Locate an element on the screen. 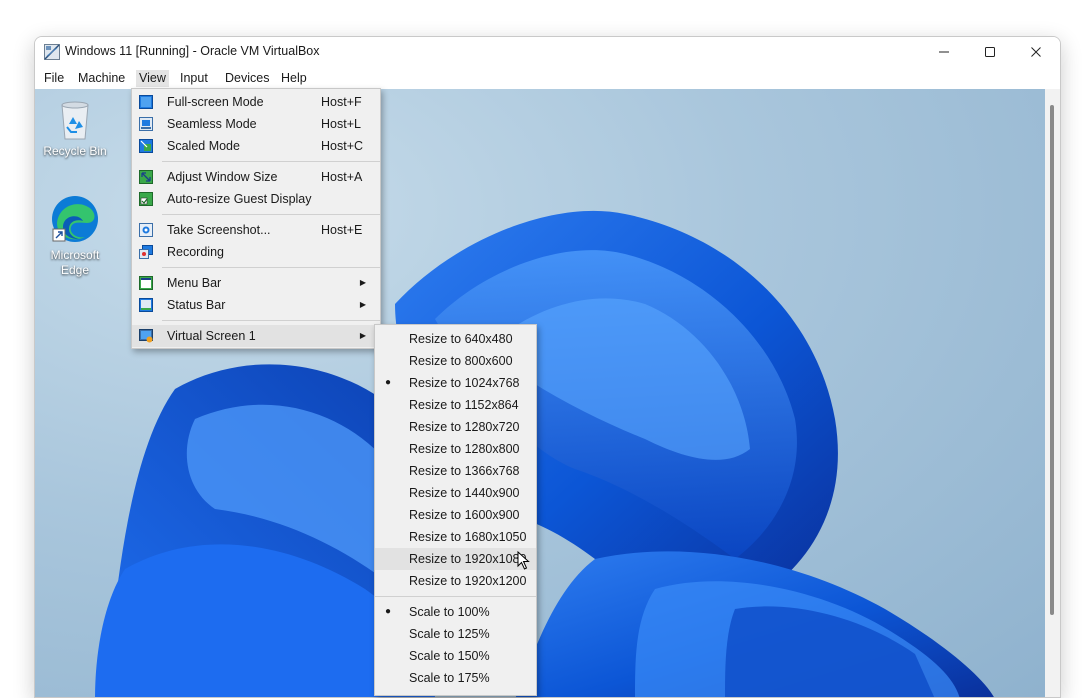 This screenshot has height=698, width=1083. resize-1680x1050: Resize to 1680x1050 is located at coordinates (455, 537).